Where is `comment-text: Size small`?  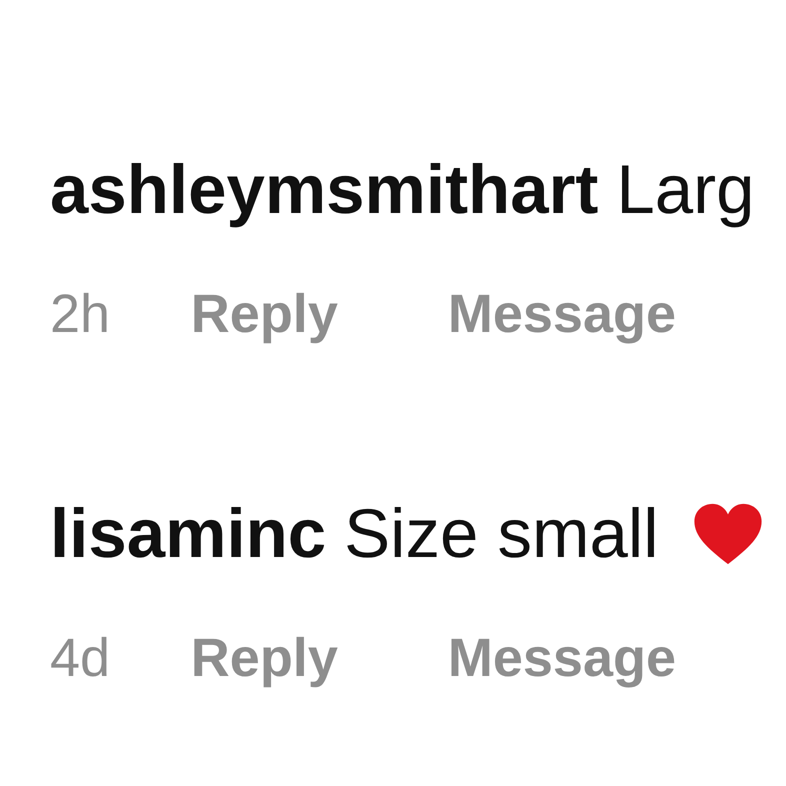 comment-text: Size small is located at coordinates (501, 534).